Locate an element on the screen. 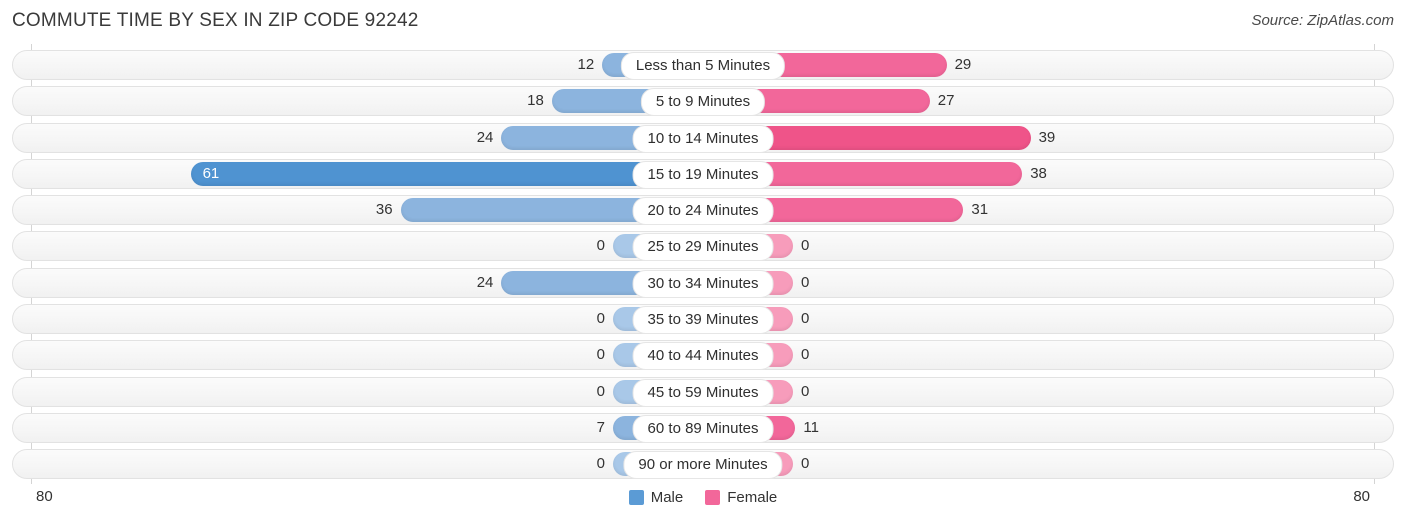 This screenshot has height=523, width=1406. female-half: 27 is located at coordinates (1038, 101).